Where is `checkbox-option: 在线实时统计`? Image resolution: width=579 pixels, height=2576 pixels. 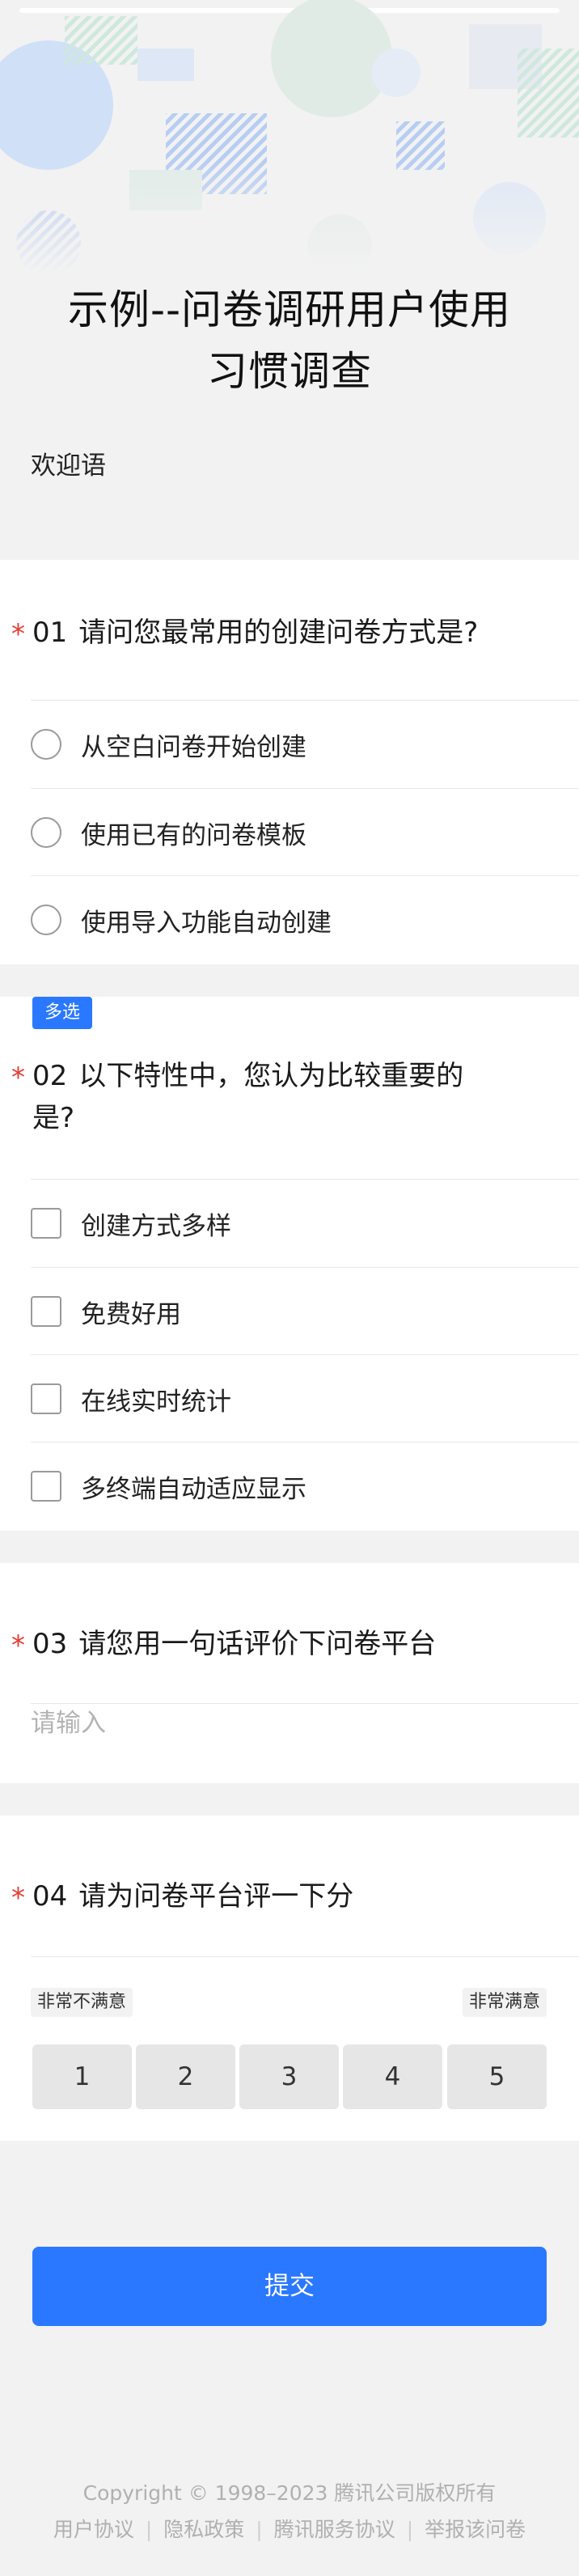 checkbox-option: 在线实时统计 is located at coordinates (305, 1399).